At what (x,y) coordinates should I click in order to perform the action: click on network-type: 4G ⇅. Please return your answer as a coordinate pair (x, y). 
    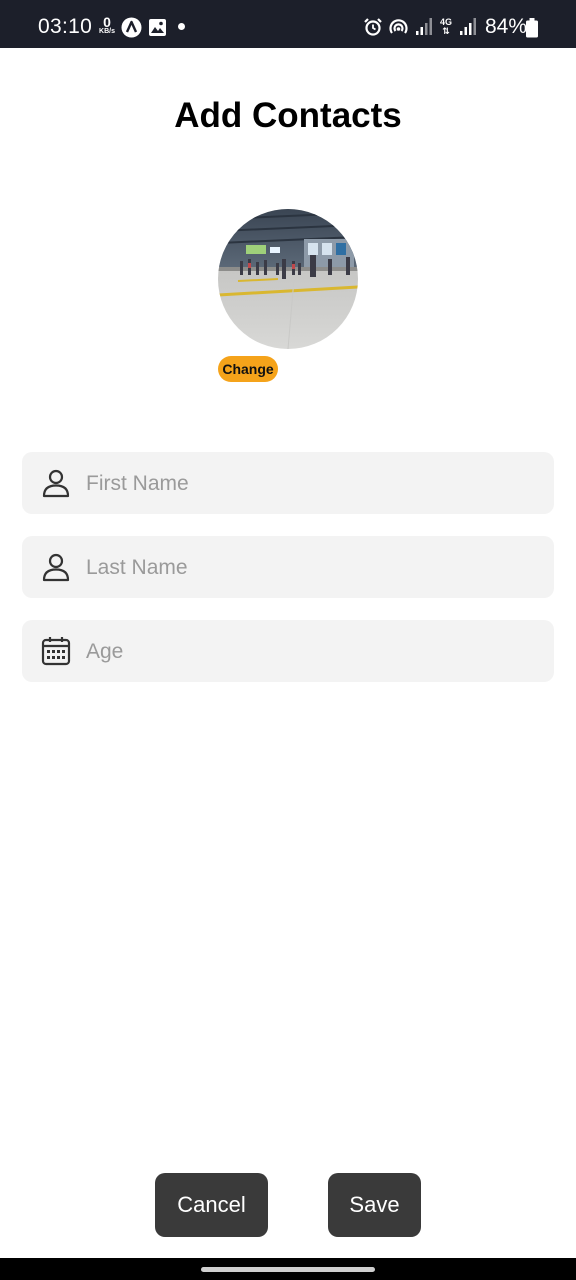
    Looking at the image, I should click on (445, 26).